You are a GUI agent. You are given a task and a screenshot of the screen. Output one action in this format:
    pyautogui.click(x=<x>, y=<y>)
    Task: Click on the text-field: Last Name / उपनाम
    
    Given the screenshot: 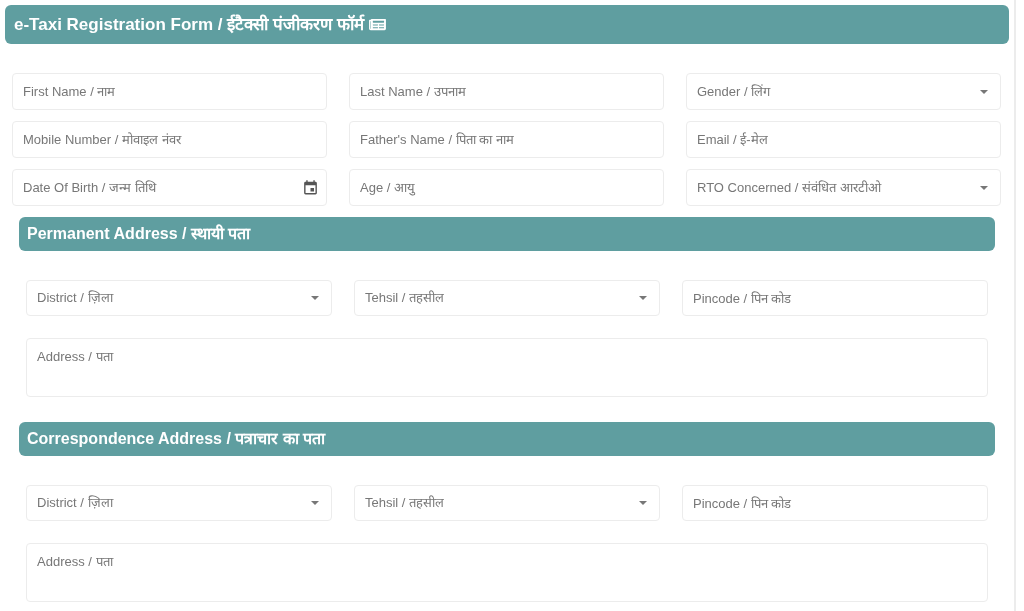 What is the action you would take?
    pyautogui.click(x=506, y=91)
    